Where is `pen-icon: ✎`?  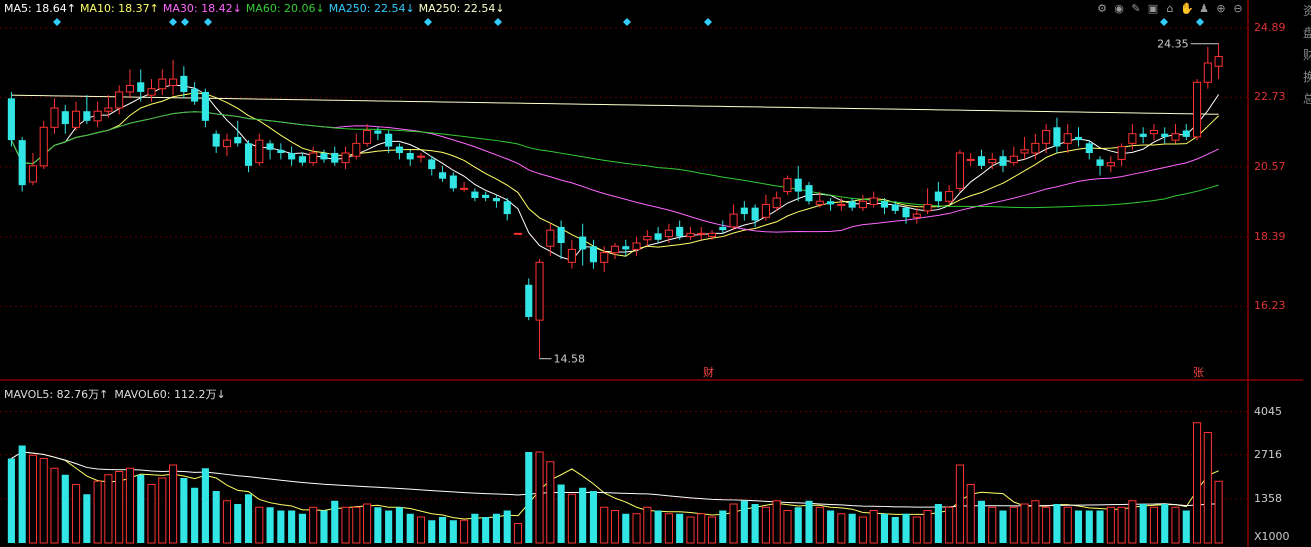 pen-icon: ✎ is located at coordinates (1136, 9).